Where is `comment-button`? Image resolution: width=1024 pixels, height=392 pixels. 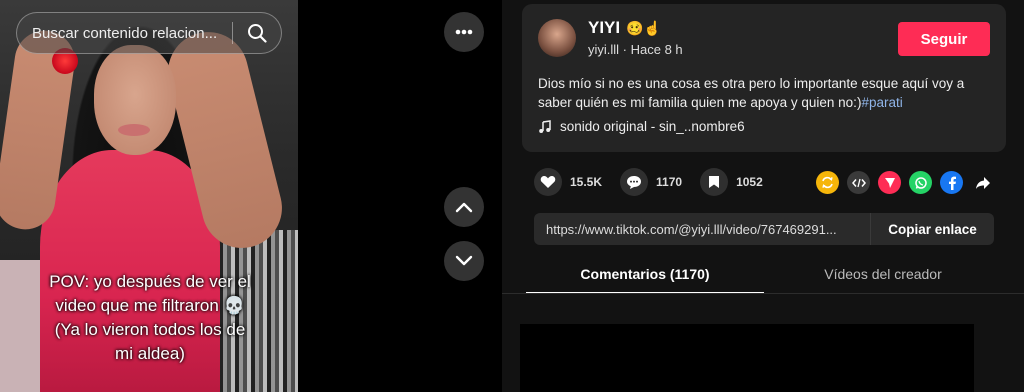
comment-button is located at coordinates (634, 182).